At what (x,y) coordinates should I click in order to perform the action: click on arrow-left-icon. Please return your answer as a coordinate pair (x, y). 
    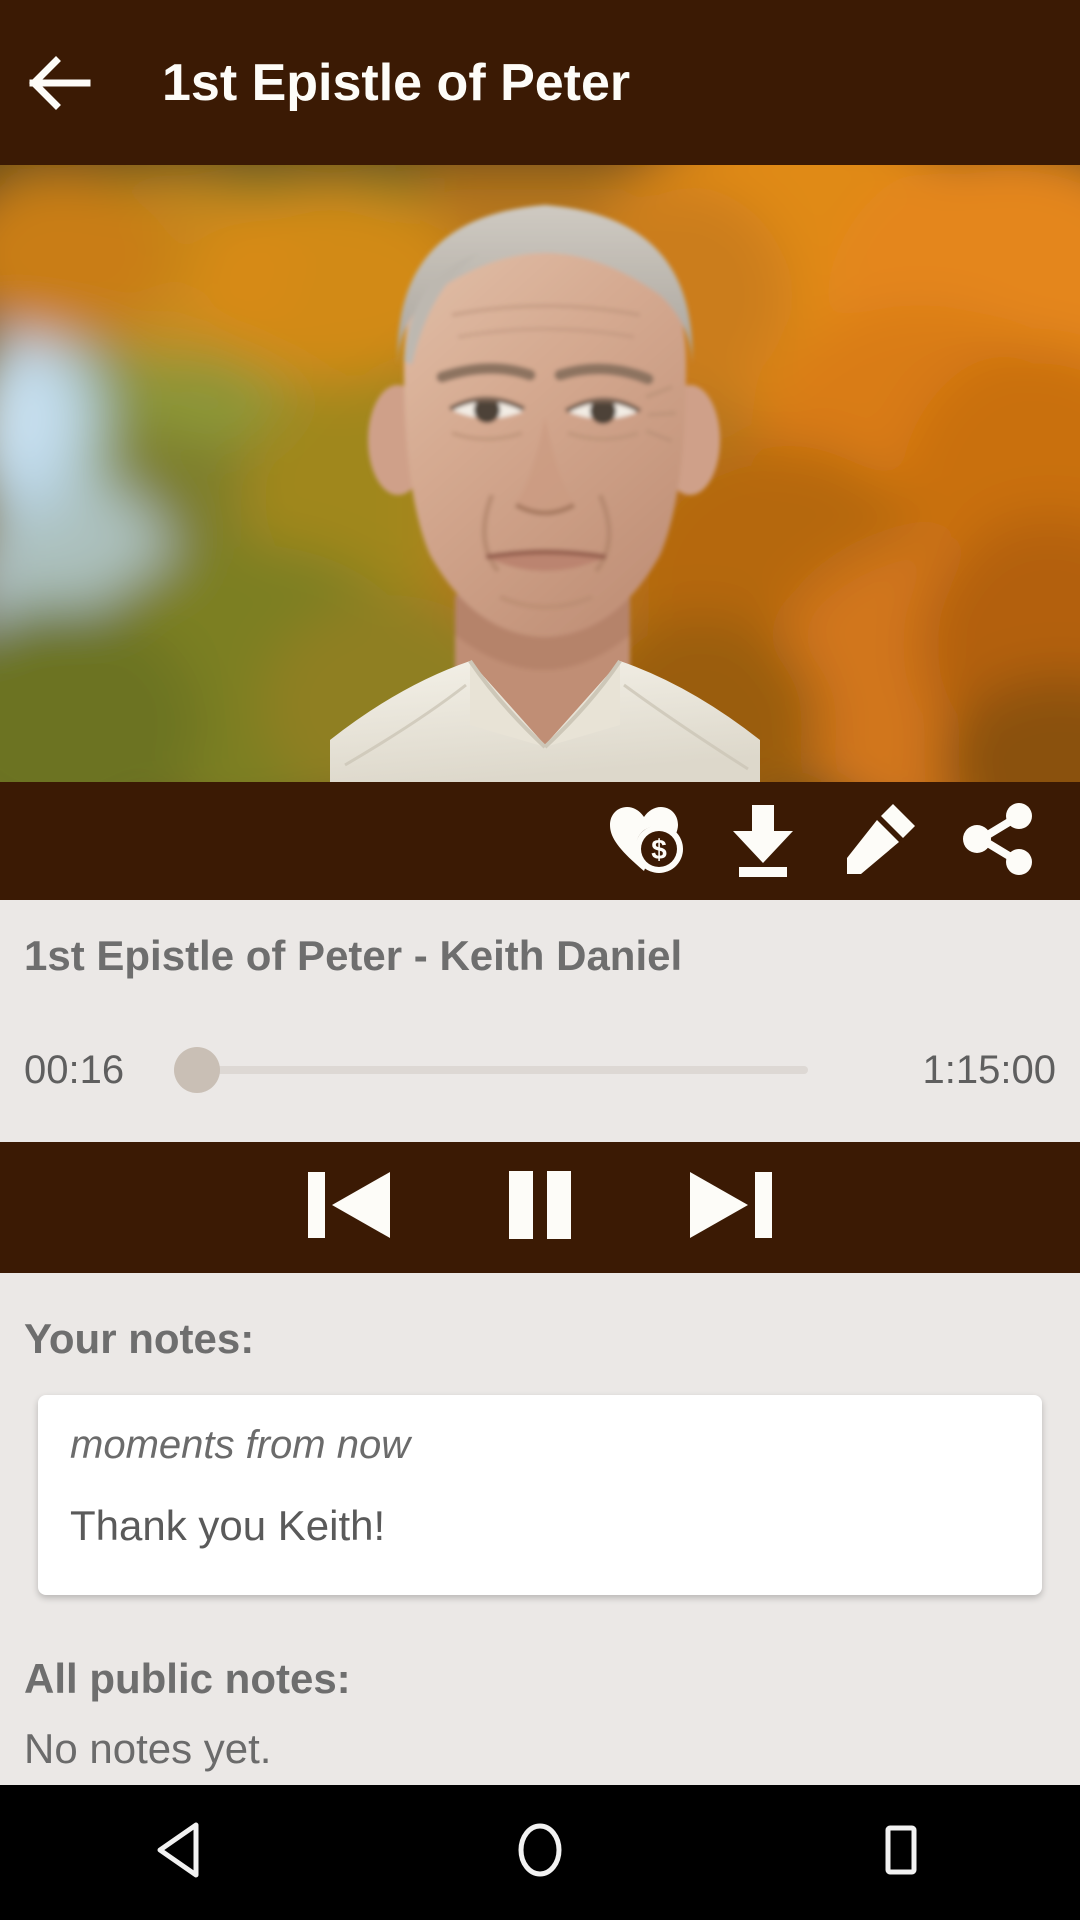
    Looking at the image, I should click on (60, 82).